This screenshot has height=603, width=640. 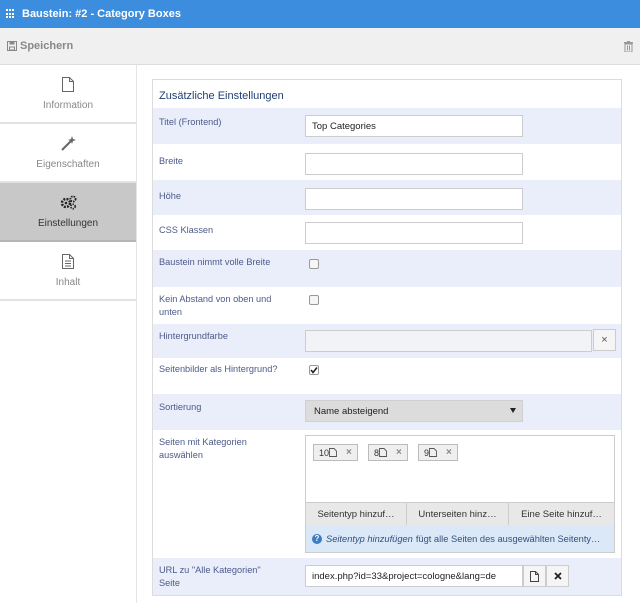 What do you see at coordinates (170, 196) in the screenshot?
I see `height-label: Höhe` at bounding box center [170, 196].